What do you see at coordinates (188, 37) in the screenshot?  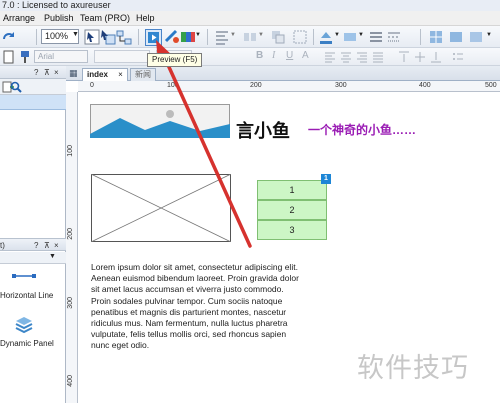 I see `generate-prototype-icon` at bounding box center [188, 37].